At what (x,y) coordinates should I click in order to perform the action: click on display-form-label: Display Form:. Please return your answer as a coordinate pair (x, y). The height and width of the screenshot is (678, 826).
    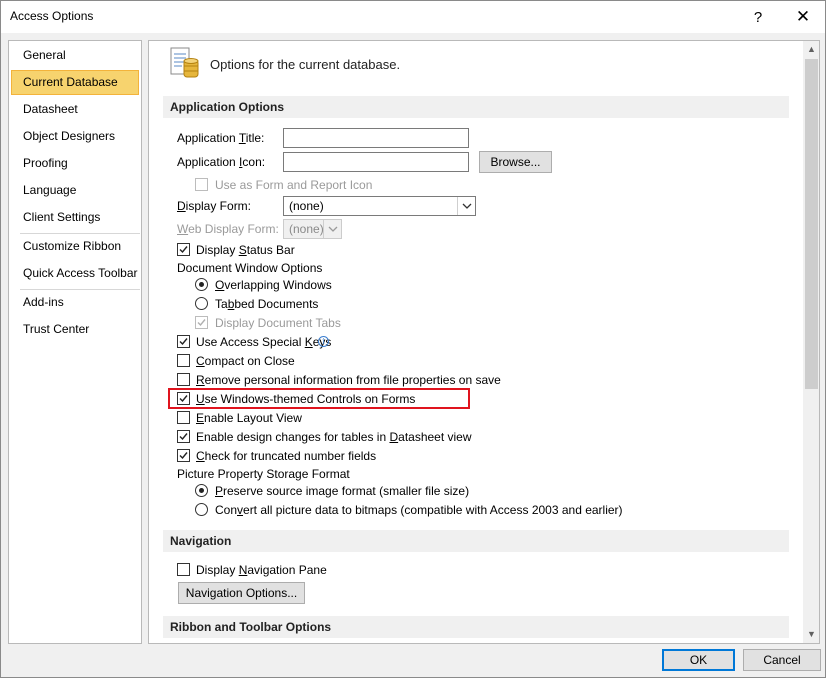
    Looking at the image, I should click on (214, 206).